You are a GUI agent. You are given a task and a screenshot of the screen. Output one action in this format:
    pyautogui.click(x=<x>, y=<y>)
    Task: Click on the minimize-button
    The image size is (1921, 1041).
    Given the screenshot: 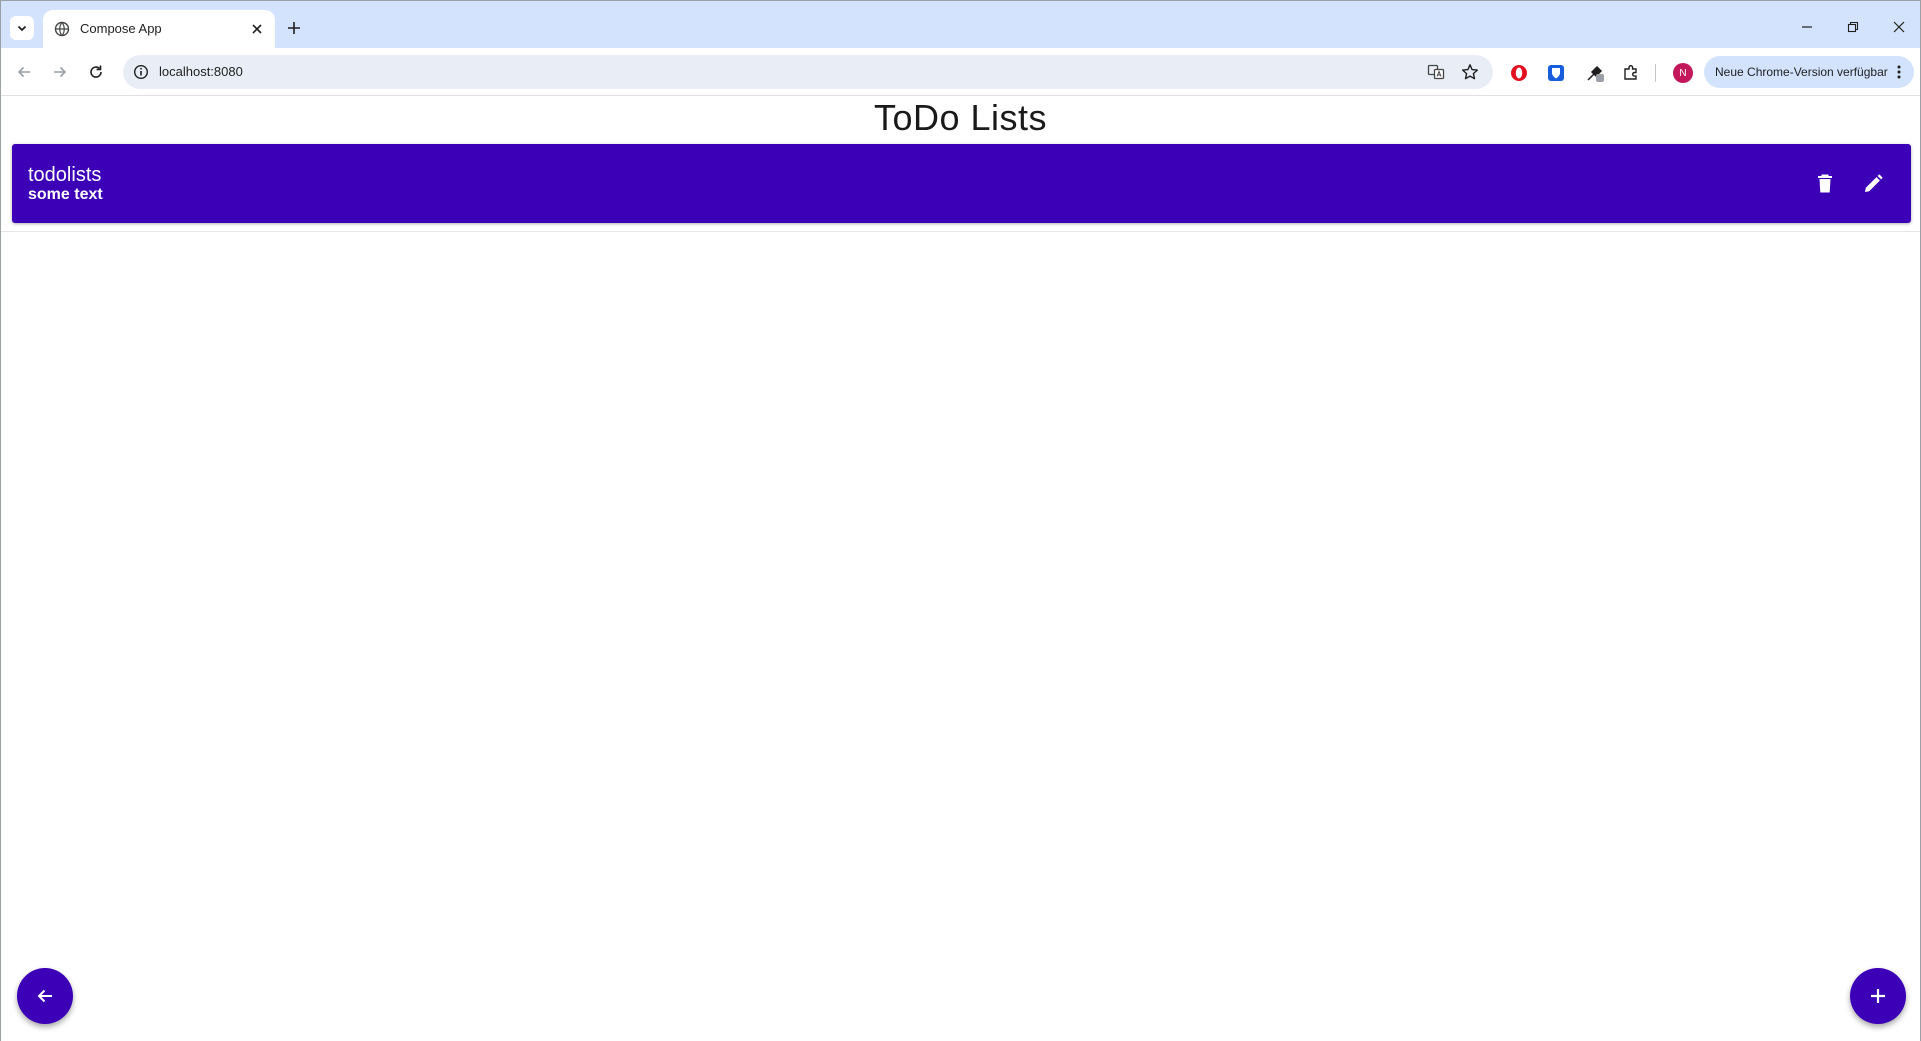 What is the action you would take?
    pyautogui.click(x=1807, y=27)
    